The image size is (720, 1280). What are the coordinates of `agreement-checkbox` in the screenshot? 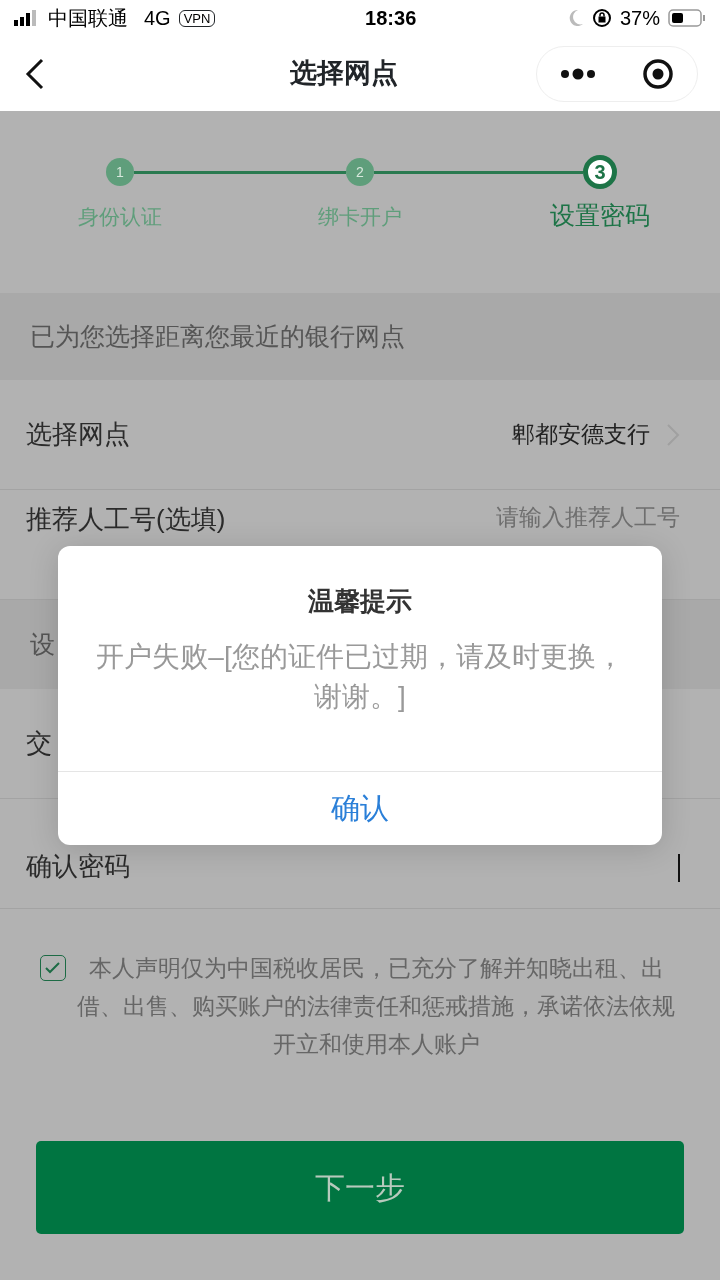 It's located at (53, 968).